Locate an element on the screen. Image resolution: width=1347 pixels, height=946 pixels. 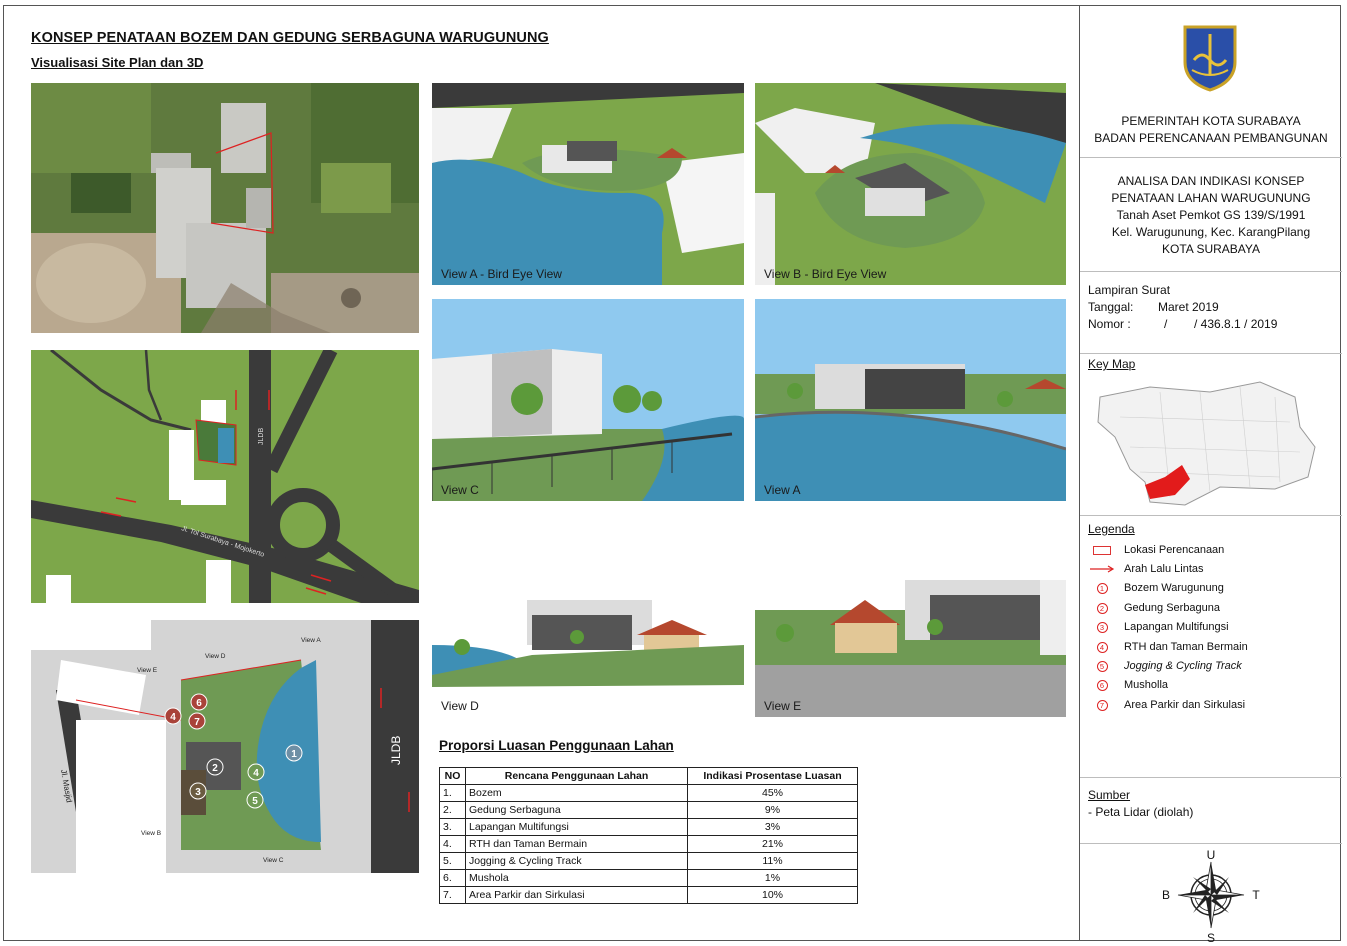
jldb-small-label: JLDB is located at coordinates (261, 436).